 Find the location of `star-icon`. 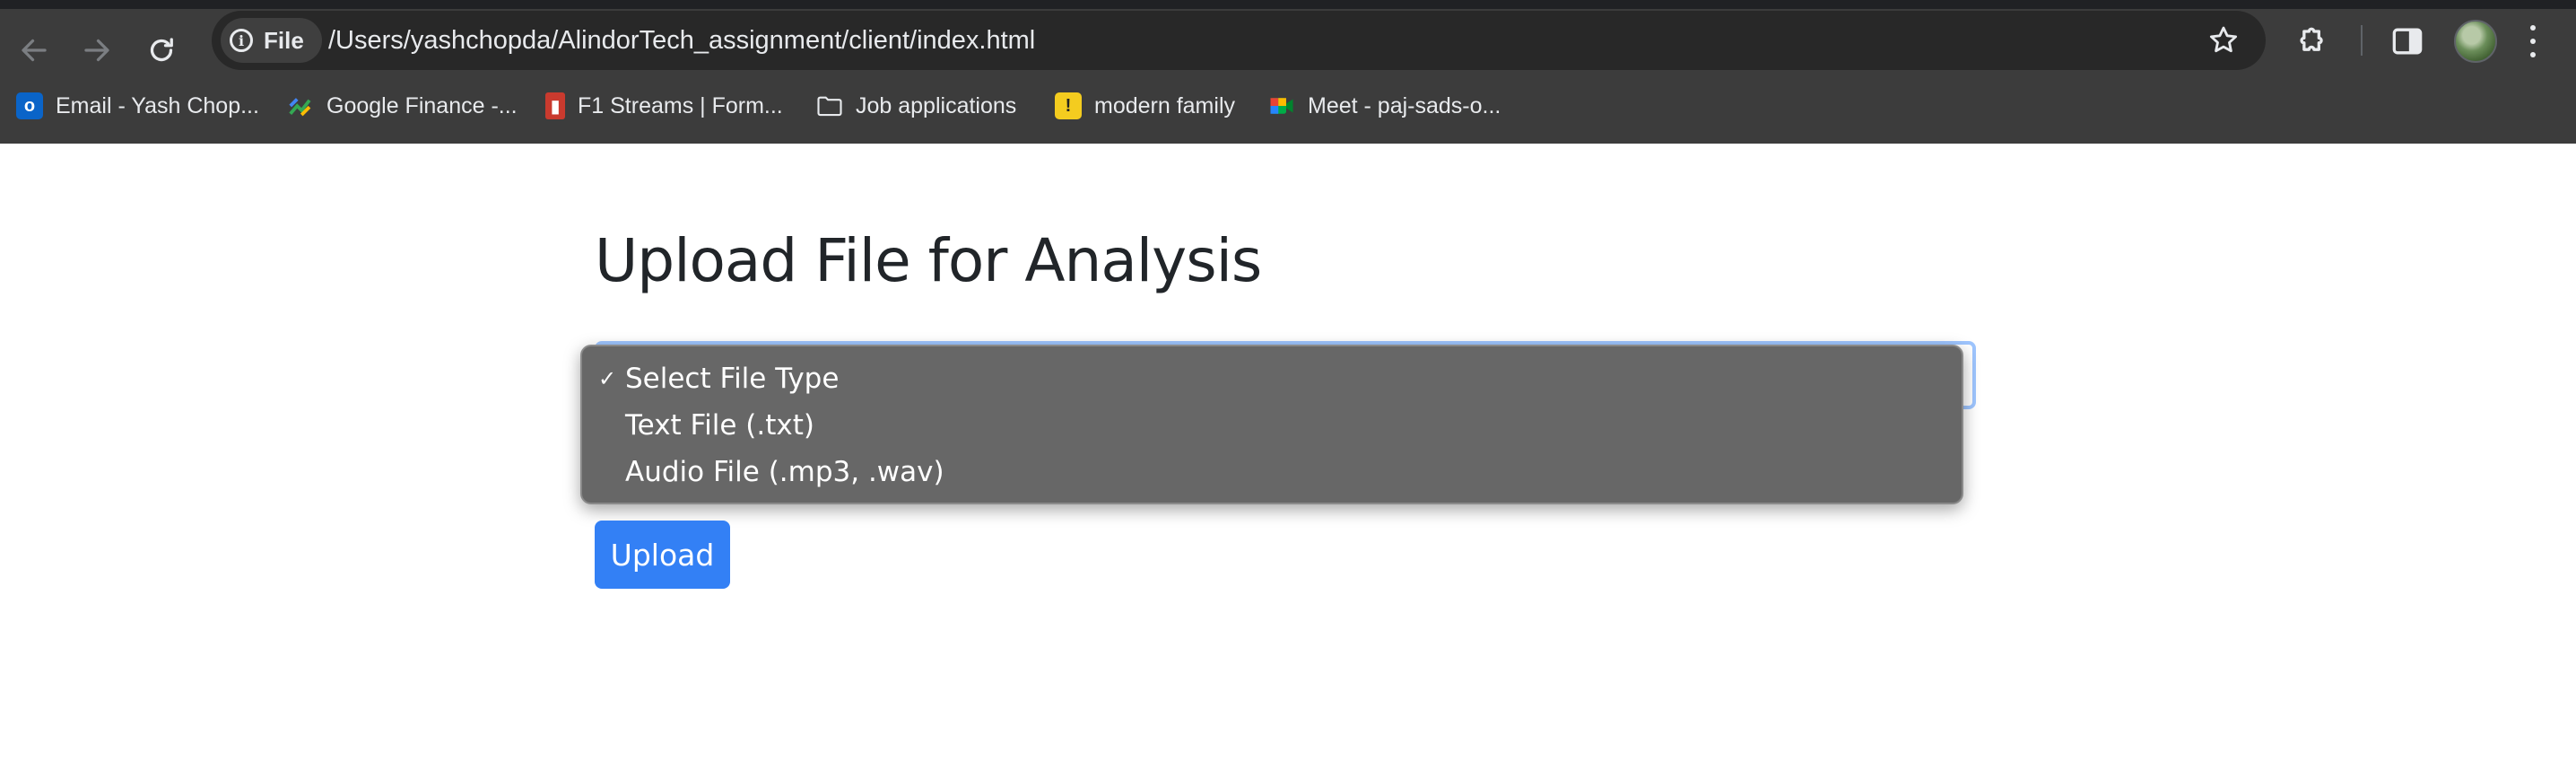

star-icon is located at coordinates (2223, 40).